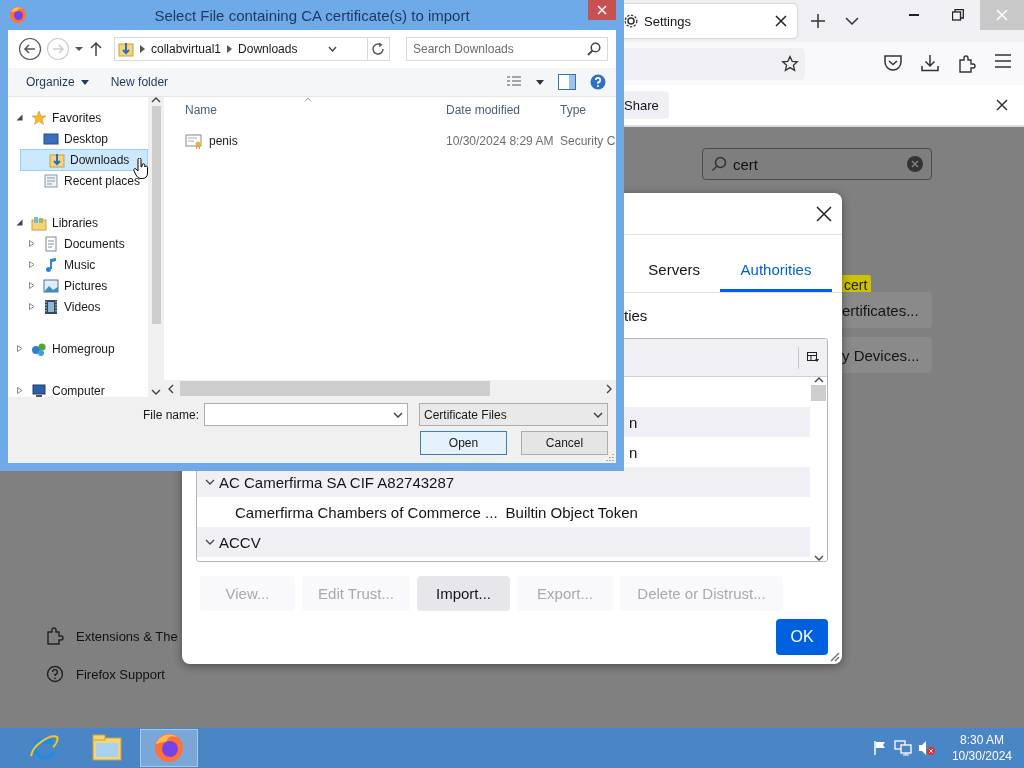 The image size is (1024, 768). What do you see at coordinates (958, 15) in the screenshot?
I see `restore-icon` at bounding box center [958, 15].